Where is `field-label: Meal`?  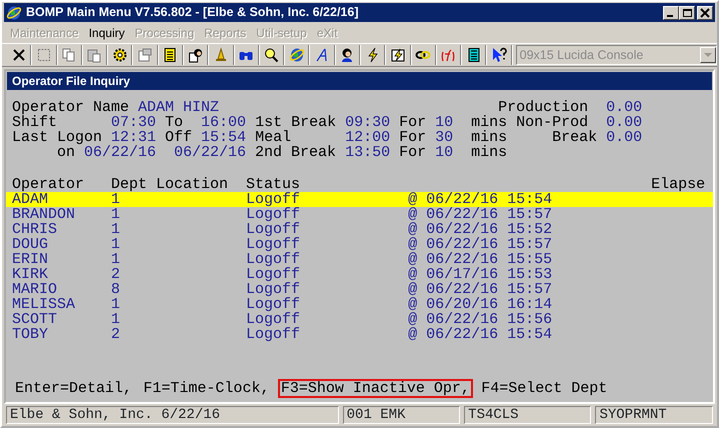
field-label: Meal is located at coordinates (273, 137).